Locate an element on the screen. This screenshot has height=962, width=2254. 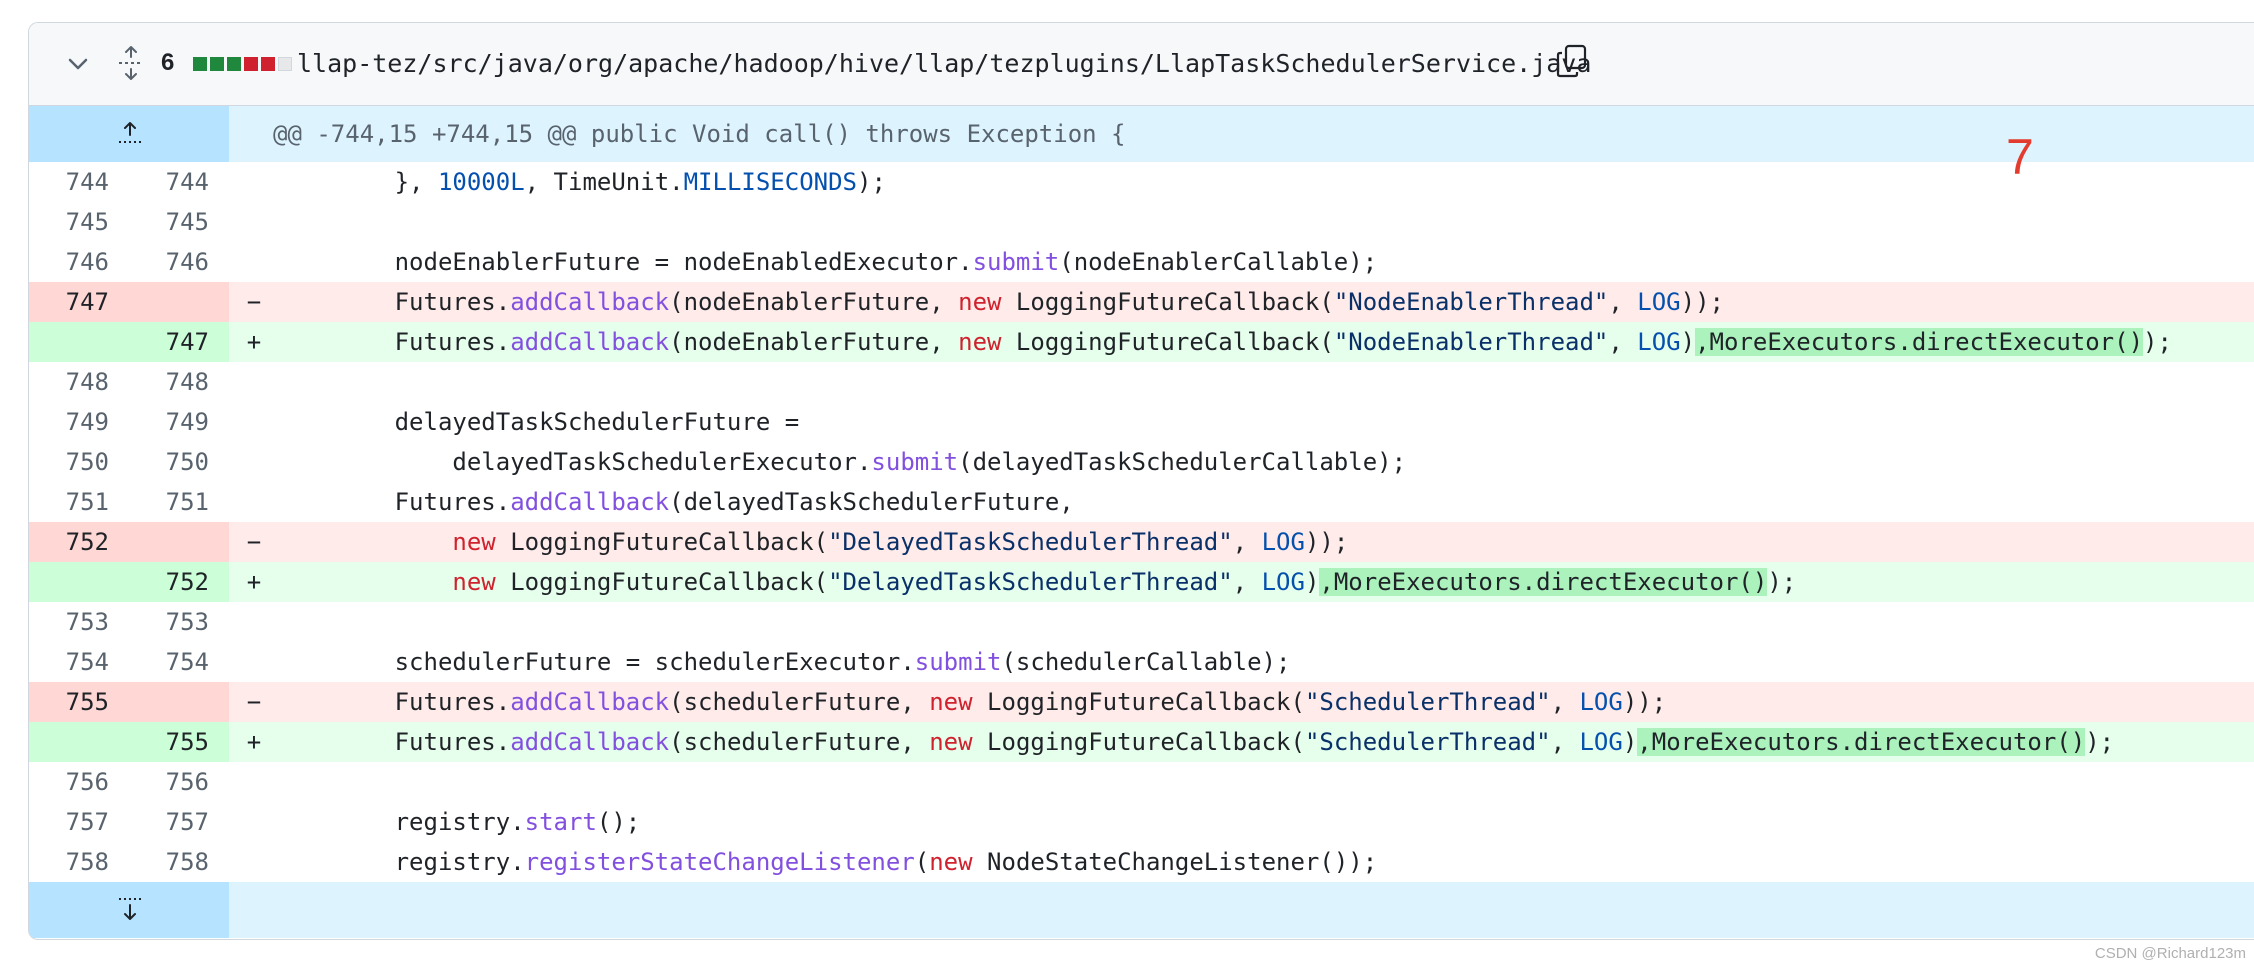
diff-line: 749 749 delayedTaskSchedulerFuture = is located at coordinates (1141, 422).